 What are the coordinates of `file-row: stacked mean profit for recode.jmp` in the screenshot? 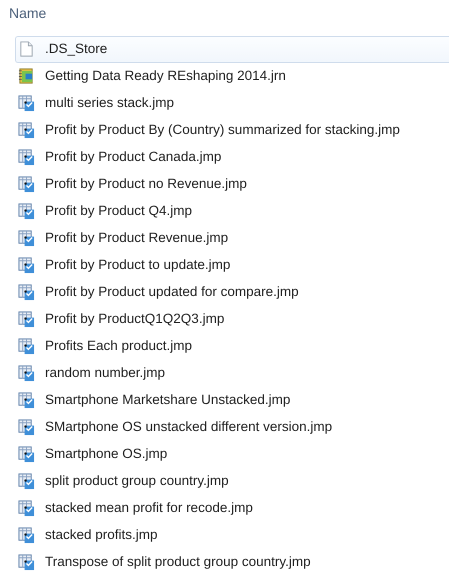 It's located at (232, 508).